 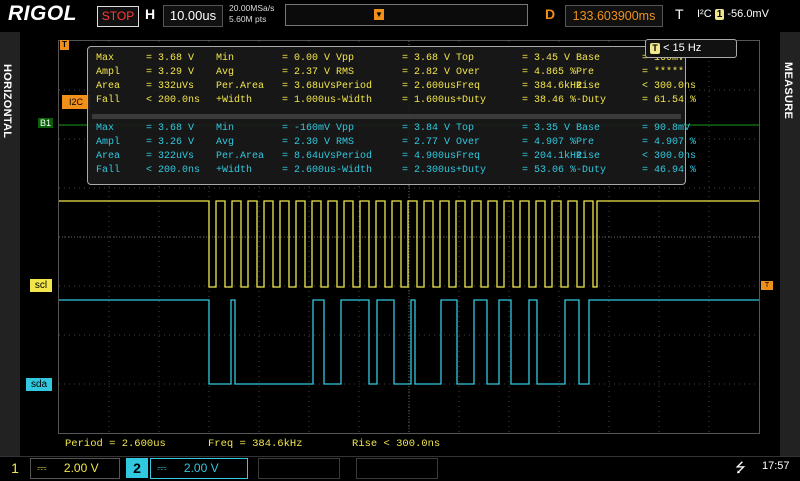 I want to click on measure-label: Min, so click(x=225, y=58).